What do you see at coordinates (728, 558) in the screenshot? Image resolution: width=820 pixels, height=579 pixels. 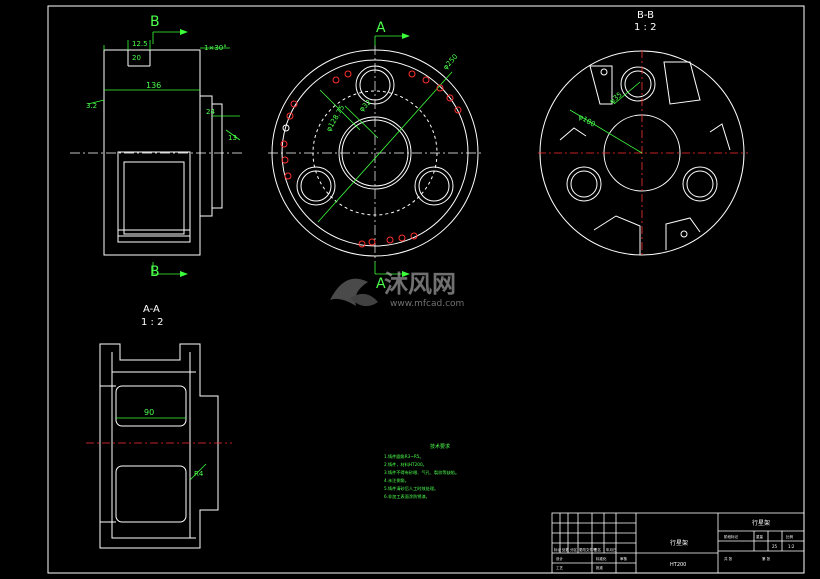 I see `title-cell: 共 张` at bounding box center [728, 558].